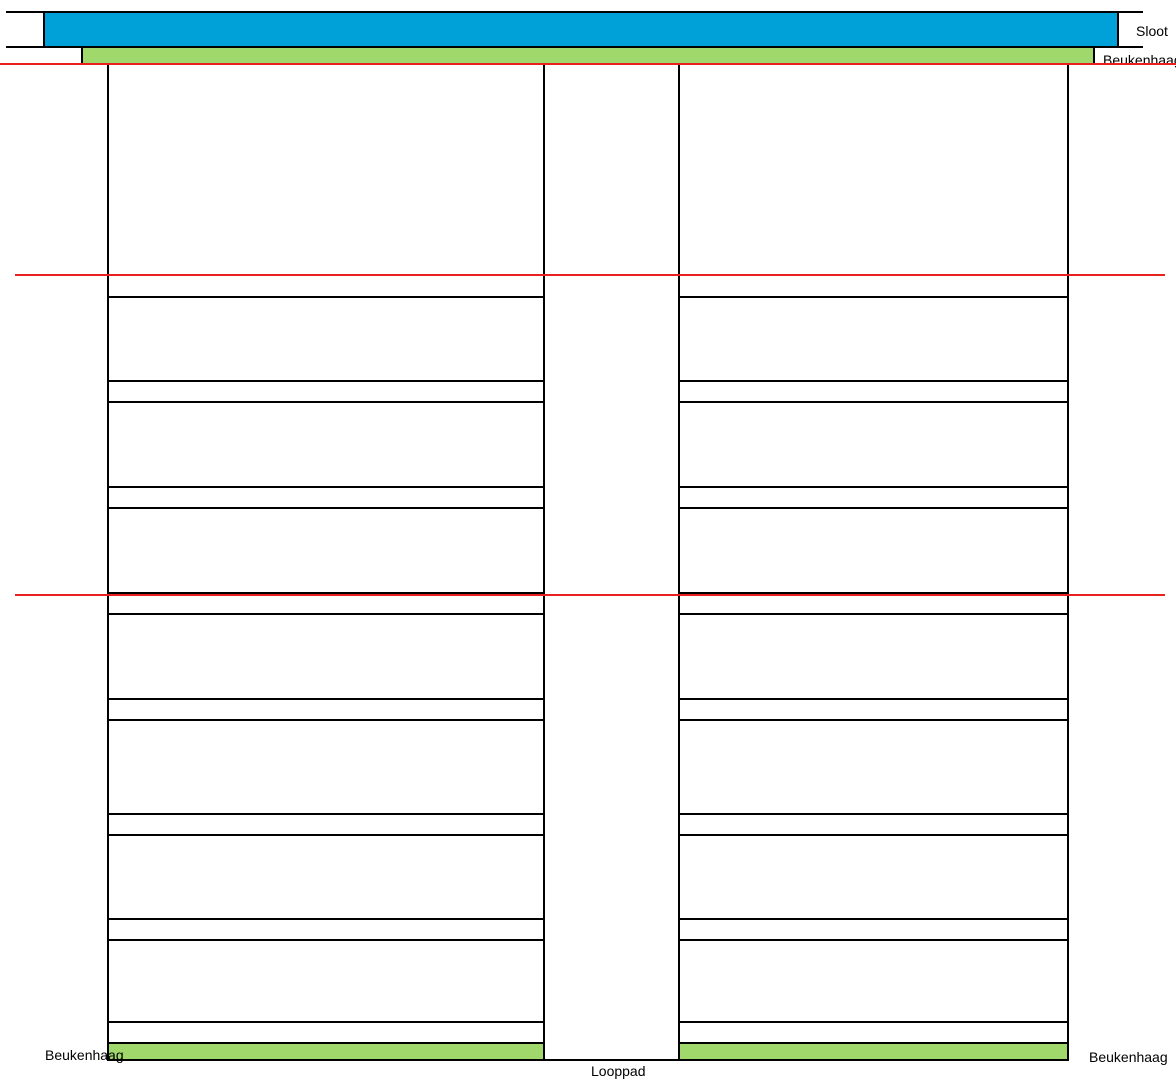  Describe the element at coordinates (618, 1071) in the screenshot. I see `path-label: Looppad` at that location.